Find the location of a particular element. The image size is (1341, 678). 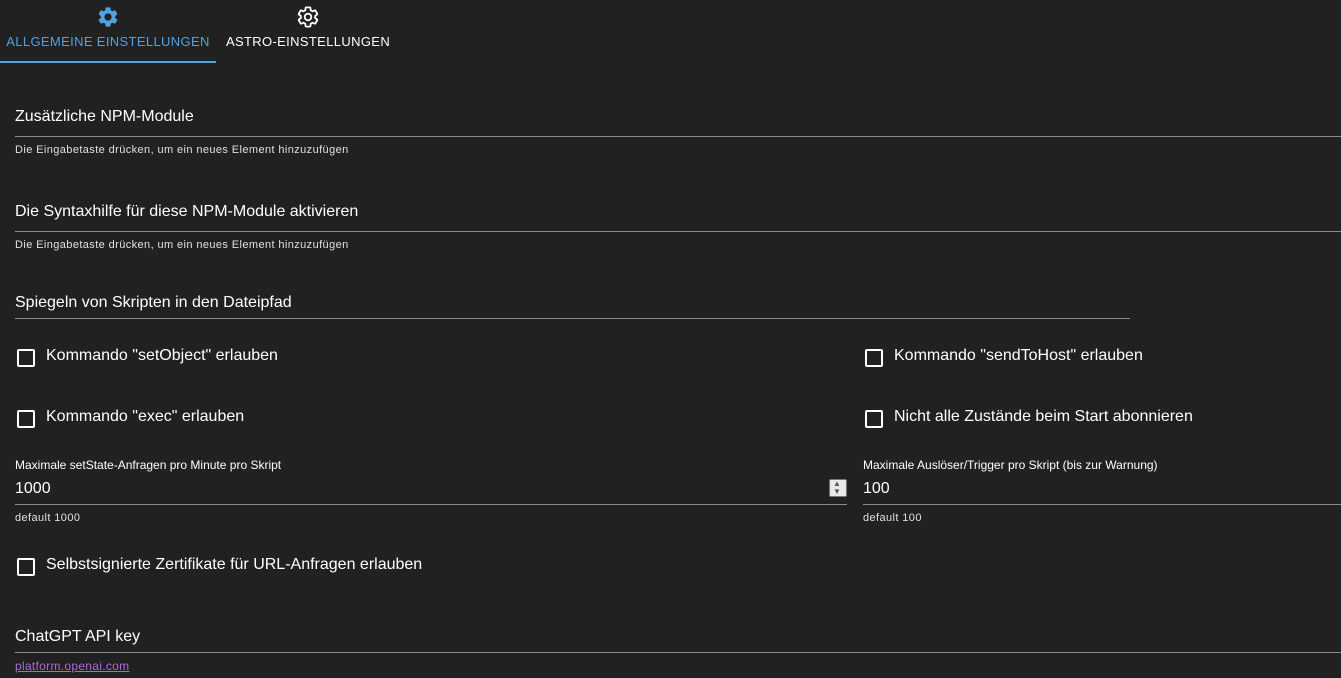

max-setstate-spinner: ▲ ▼ is located at coordinates (838, 488).